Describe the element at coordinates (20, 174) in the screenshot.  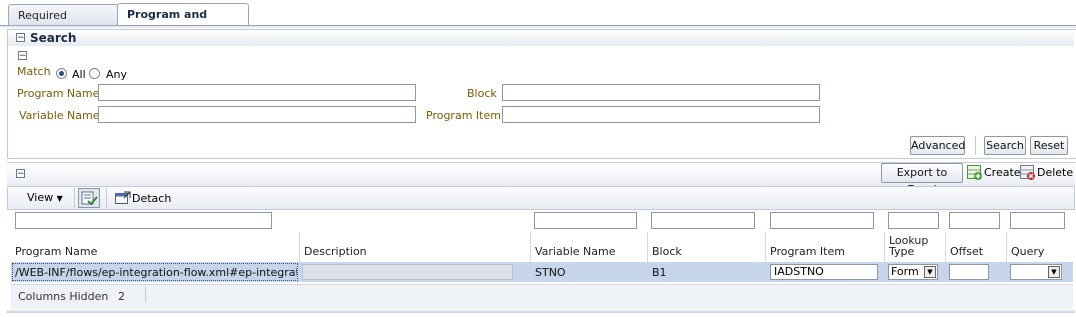
I see `collapse-results-icon: −` at that location.